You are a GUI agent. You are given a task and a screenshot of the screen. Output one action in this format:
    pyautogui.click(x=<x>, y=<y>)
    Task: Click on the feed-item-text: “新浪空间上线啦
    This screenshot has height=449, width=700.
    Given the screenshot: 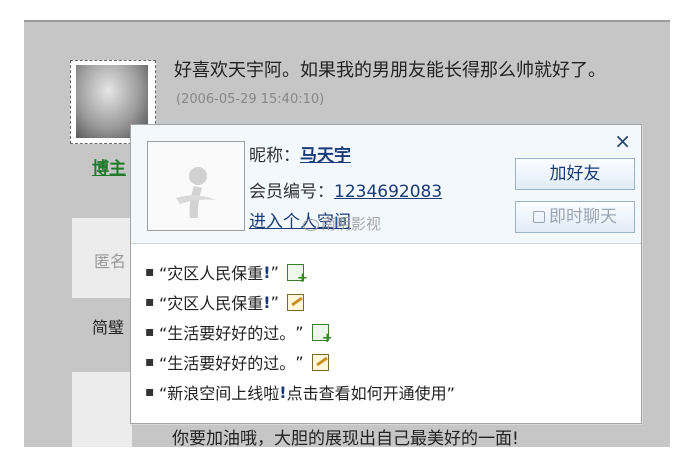 What is the action you would take?
    pyautogui.click(x=219, y=393)
    